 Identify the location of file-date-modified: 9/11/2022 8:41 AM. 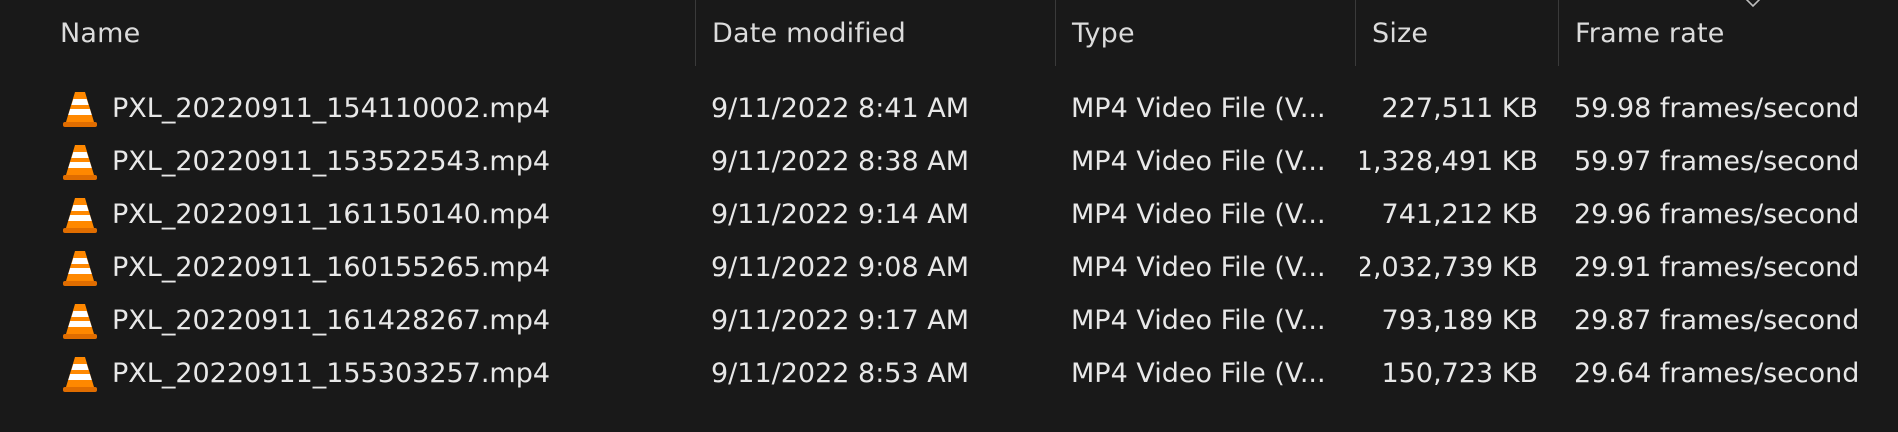
(840, 108).